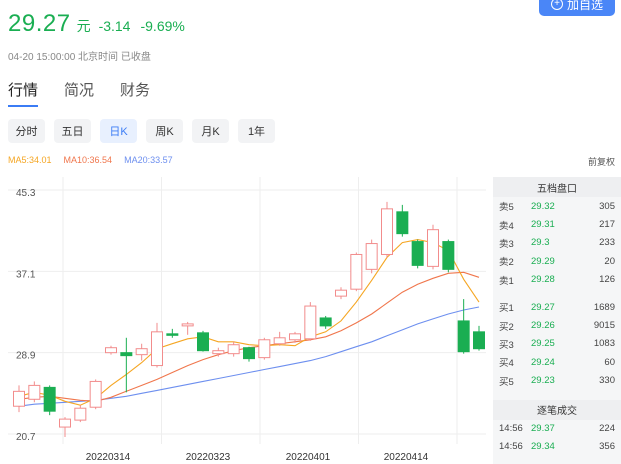 This screenshot has height=464, width=621. What do you see at coordinates (148, 160) in the screenshot?
I see `ma20-label: MA20:33.57` at bounding box center [148, 160].